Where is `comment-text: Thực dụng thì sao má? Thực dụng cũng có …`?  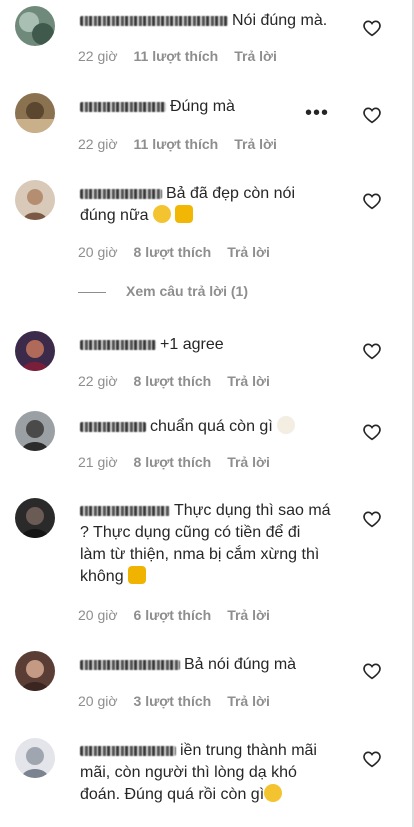
comment-text: Thực dụng thì sao má? Thực dụng cũng có … is located at coordinates (205, 543).